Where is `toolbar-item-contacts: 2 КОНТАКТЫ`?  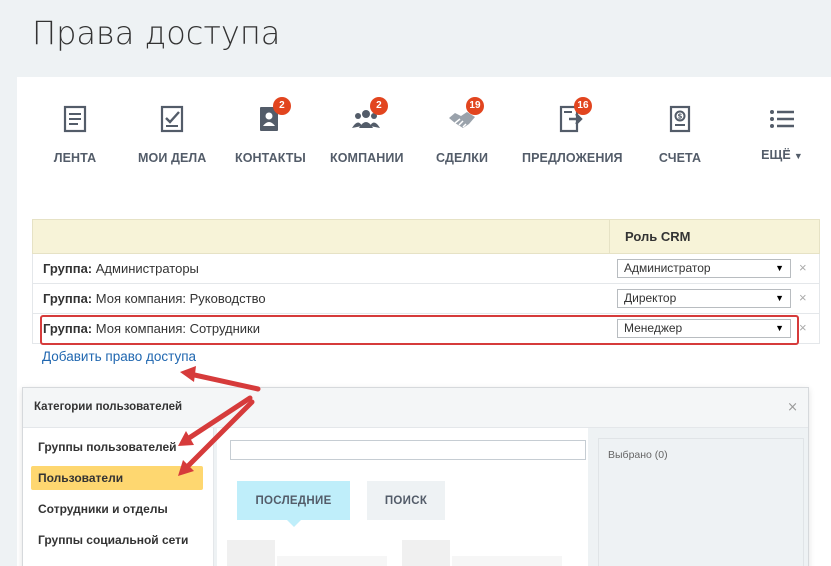 toolbar-item-contacts: 2 КОНТАКТЫ is located at coordinates (270, 131).